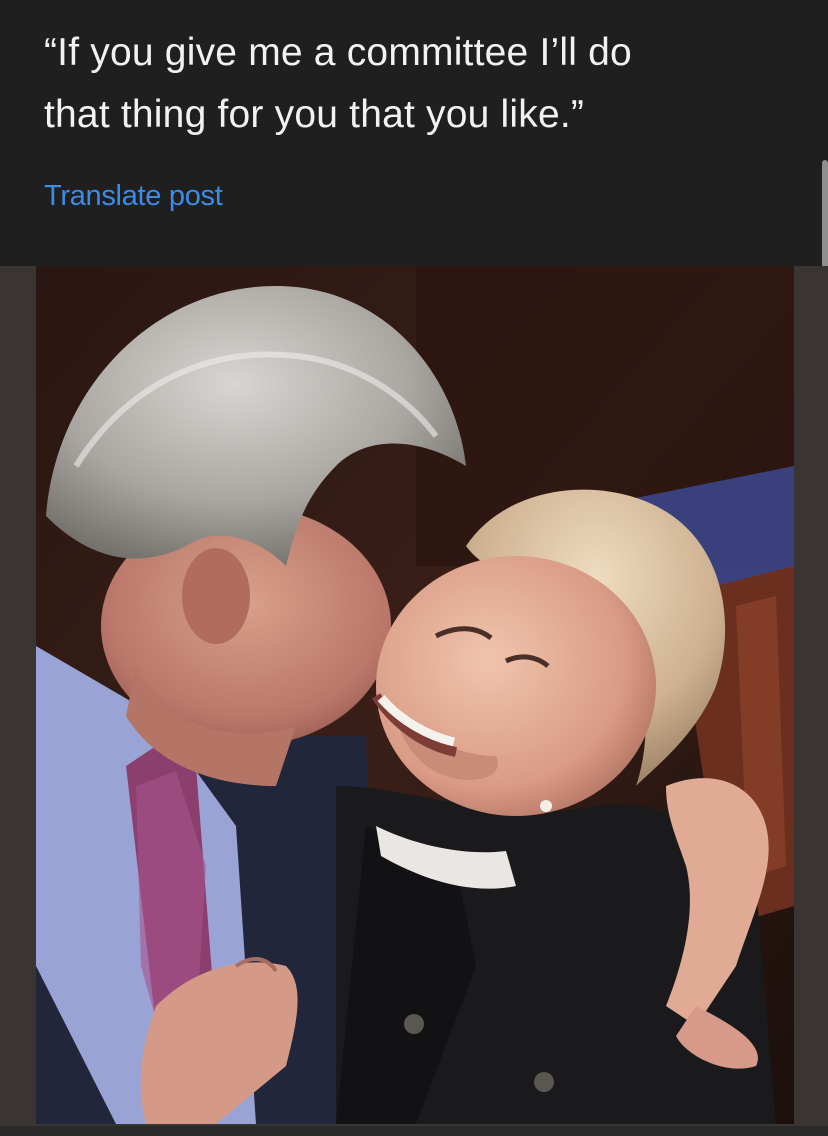 This screenshot has width=828, height=1136. I want to click on translate-post-link: Translate post, so click(133, 196).